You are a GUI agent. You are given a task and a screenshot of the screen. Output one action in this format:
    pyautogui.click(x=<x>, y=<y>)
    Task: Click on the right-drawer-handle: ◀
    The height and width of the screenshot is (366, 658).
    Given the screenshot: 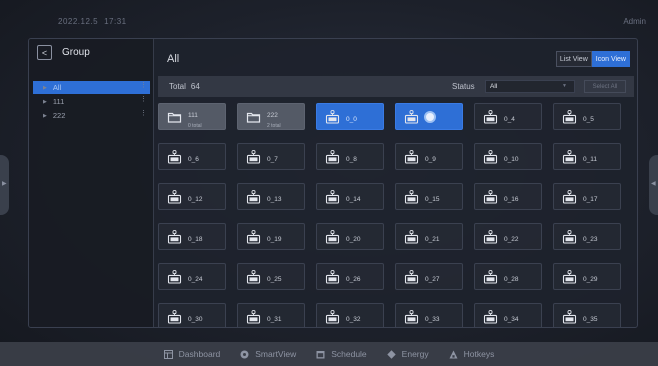 What is the action you would take?
    pyautogui.click(x=653, y=185)
    